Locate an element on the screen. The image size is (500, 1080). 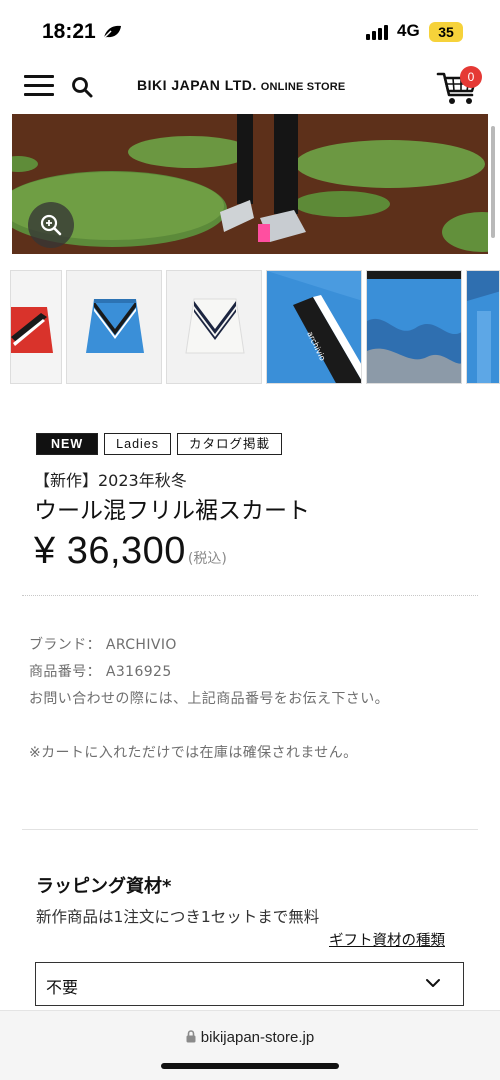
thumbnail-blue-detail-partial is located at coordinates (483, 327).